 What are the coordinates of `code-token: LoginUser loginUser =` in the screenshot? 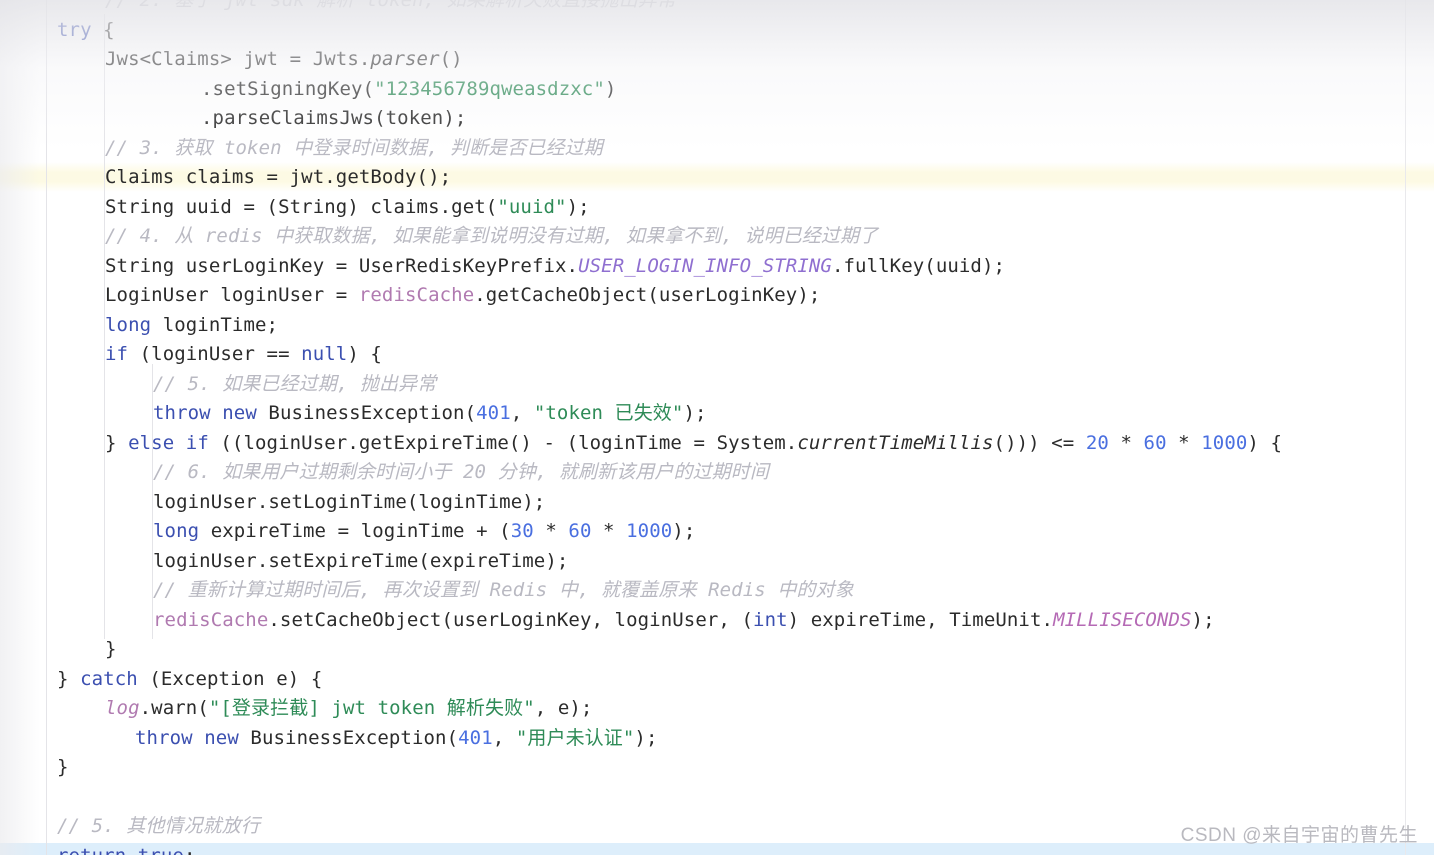 It's located at (232, 295).